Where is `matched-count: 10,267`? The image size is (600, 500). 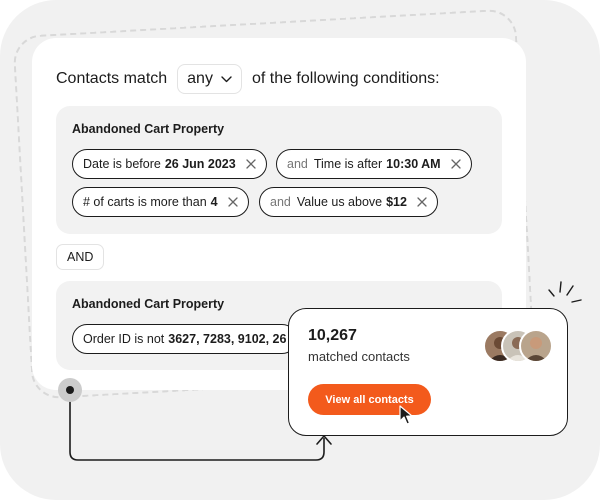
matched-count: 10,267 is located at coordinates (332, 335).